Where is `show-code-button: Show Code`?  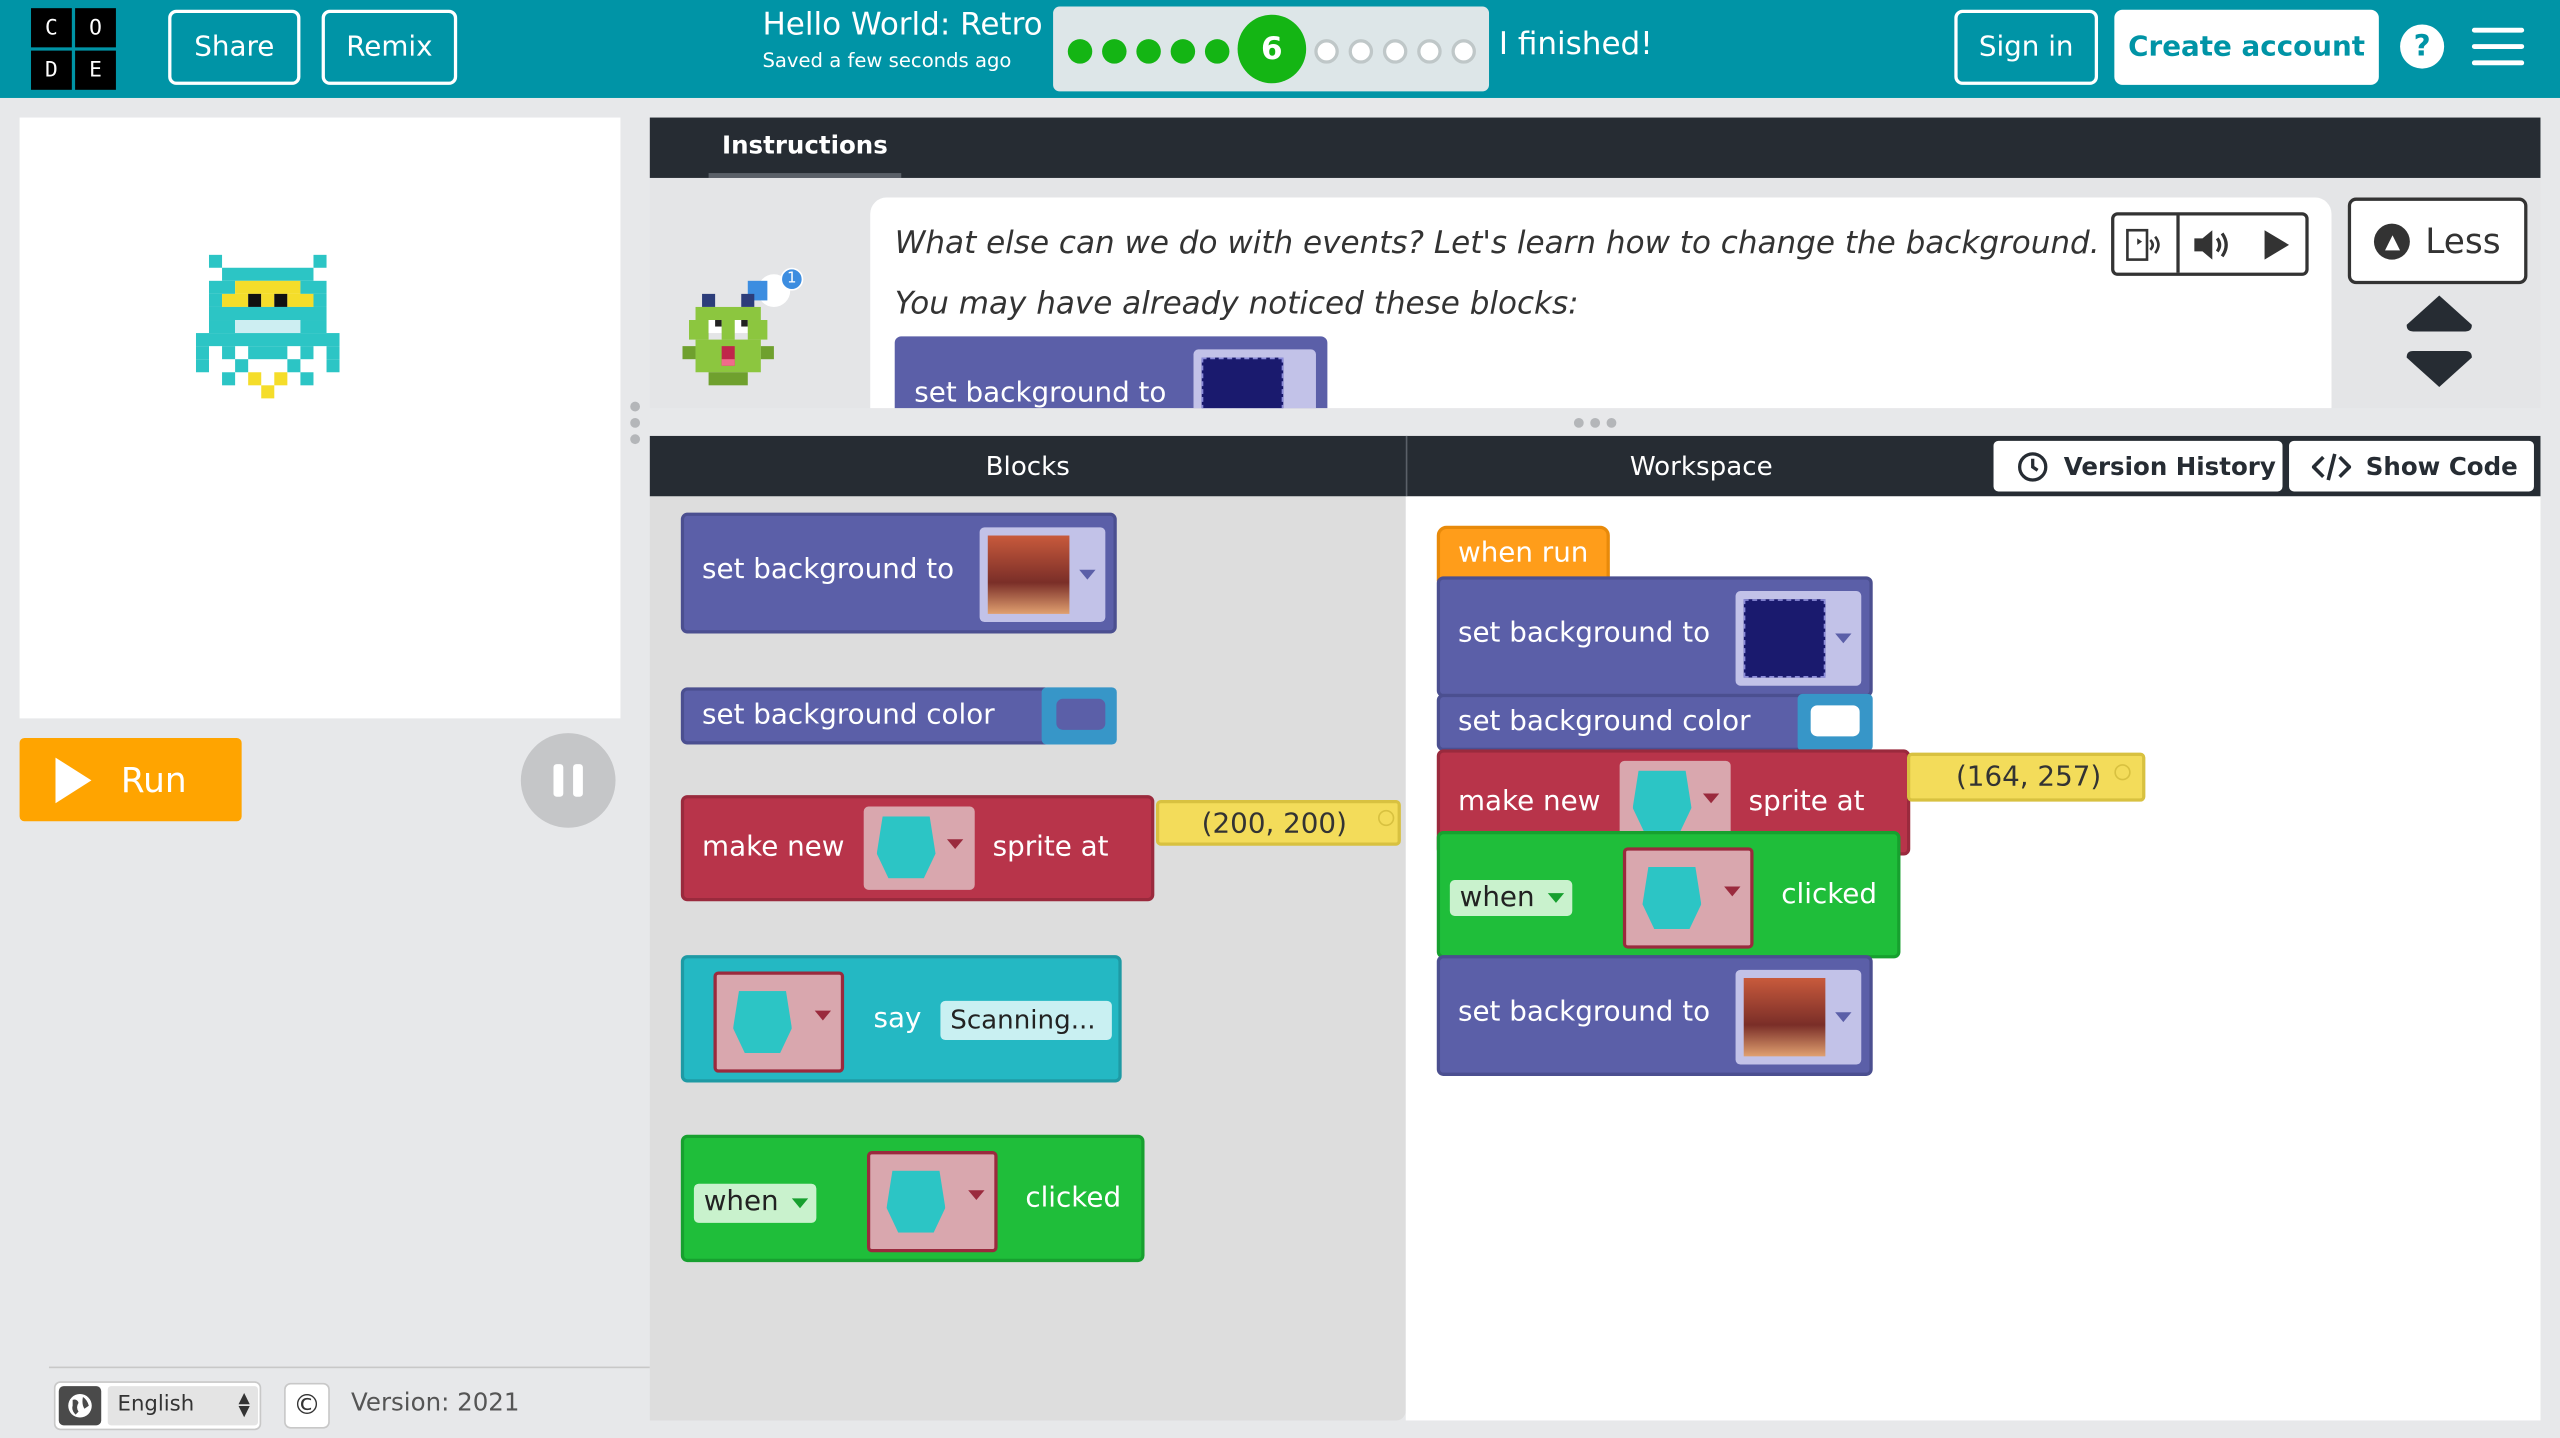 show-code-button: Show Code is located at coordinates (2411, 466).